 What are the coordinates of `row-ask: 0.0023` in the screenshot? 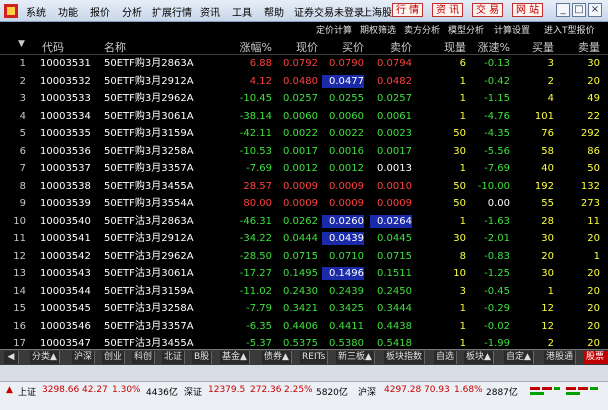 It's located at (394, 133).